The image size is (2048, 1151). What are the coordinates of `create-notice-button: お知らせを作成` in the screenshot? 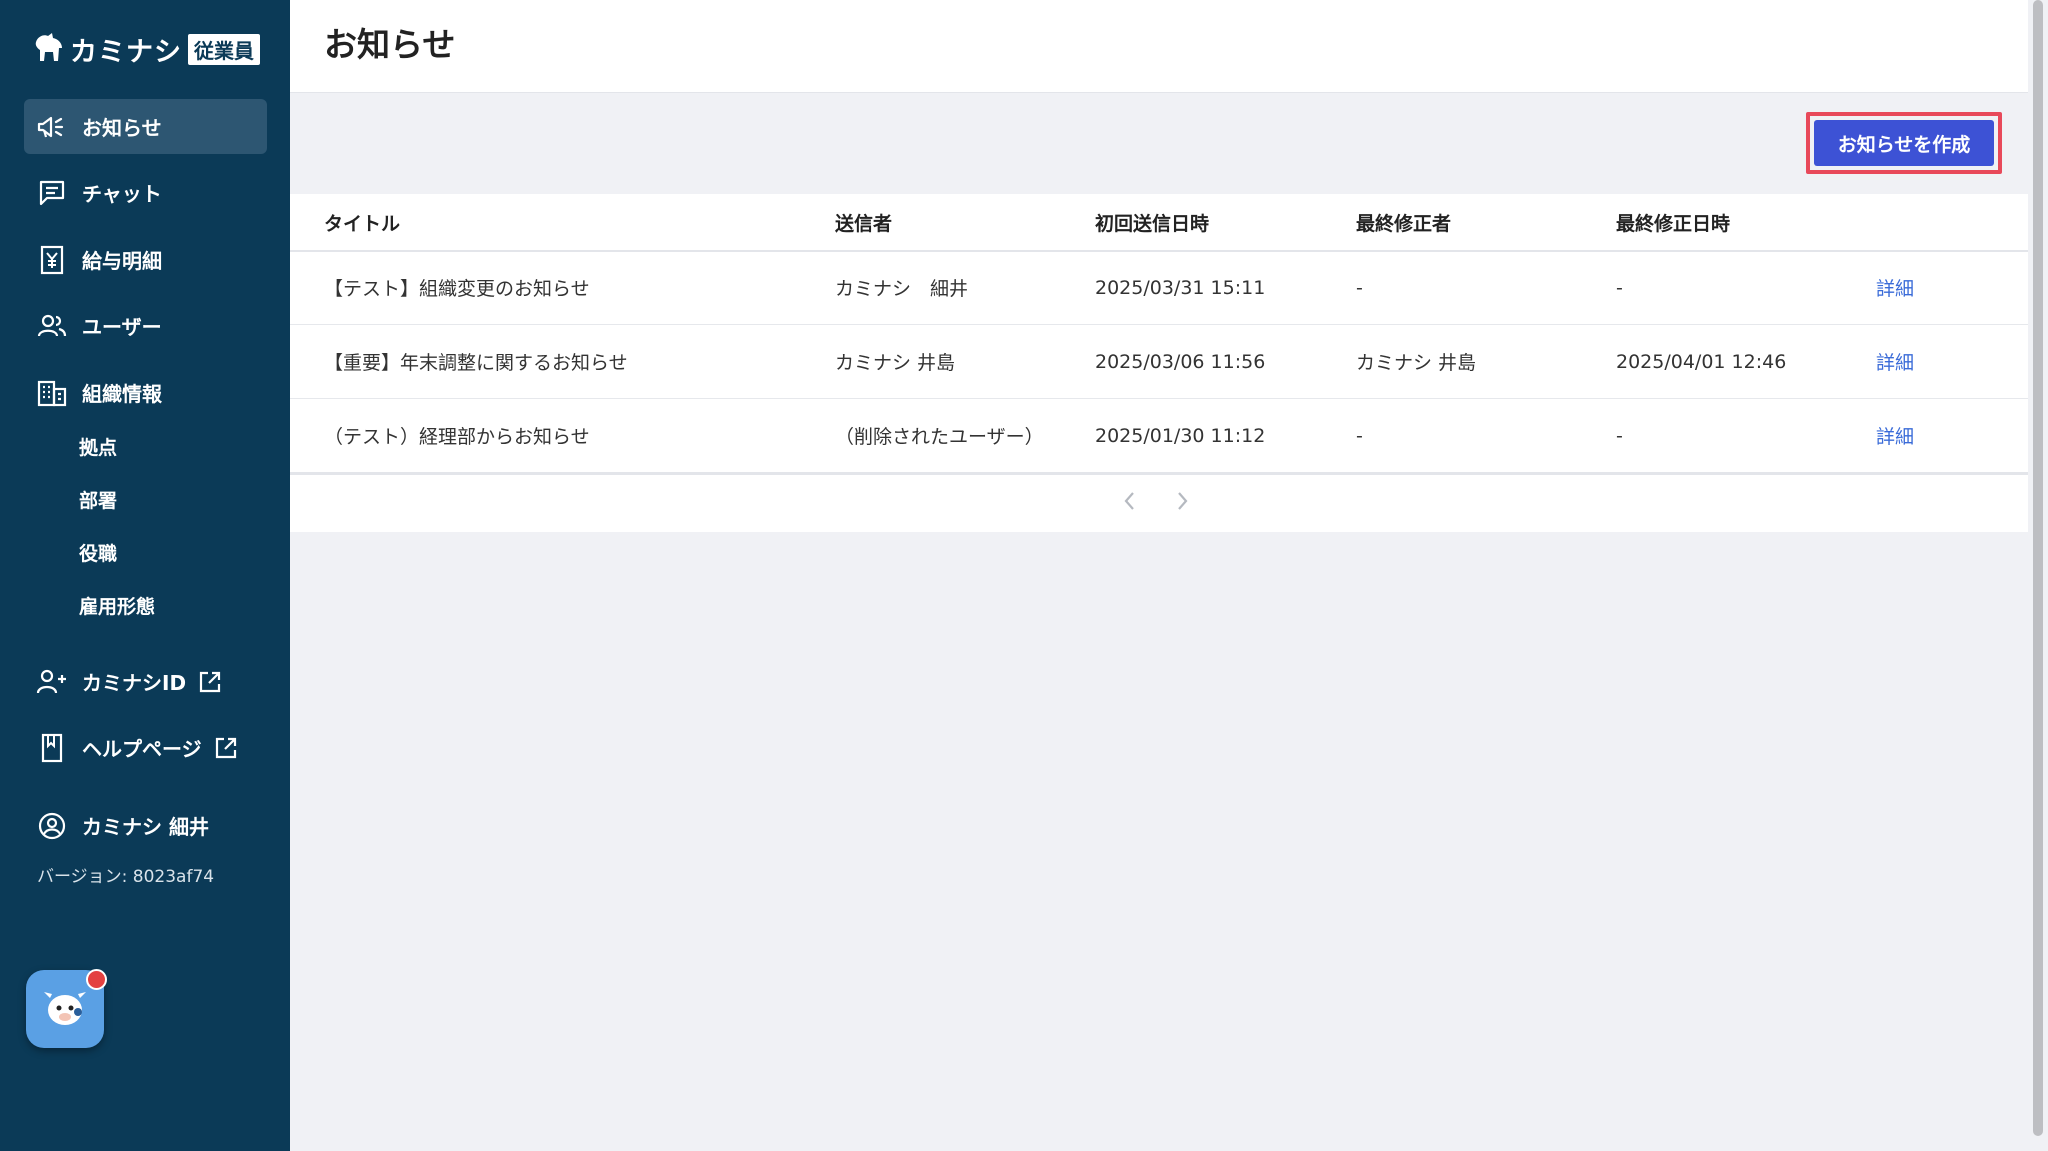 It's located at (1904, 143).